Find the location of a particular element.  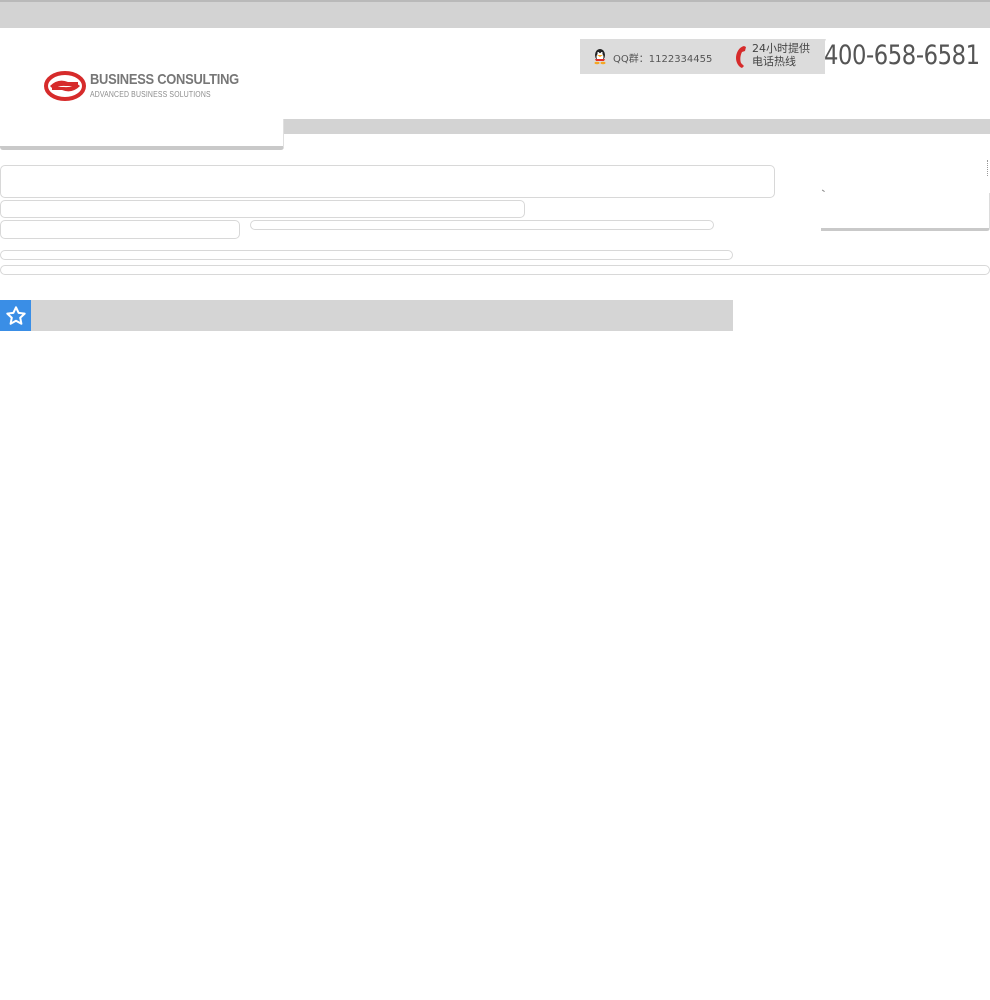

qq-group-label: QQ群：1122334455 is located at coordinates (662, 57).